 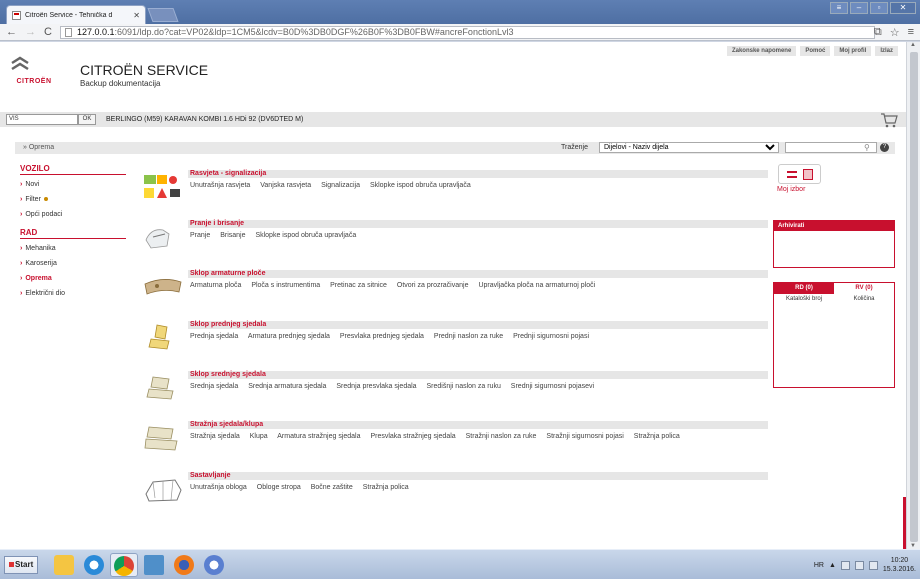 What do you see at coordinates (552, 386) in the screenshot?
I see `subcategory-link: Srednji sigurnosni pojasevi` at bounding box center [552, 386].